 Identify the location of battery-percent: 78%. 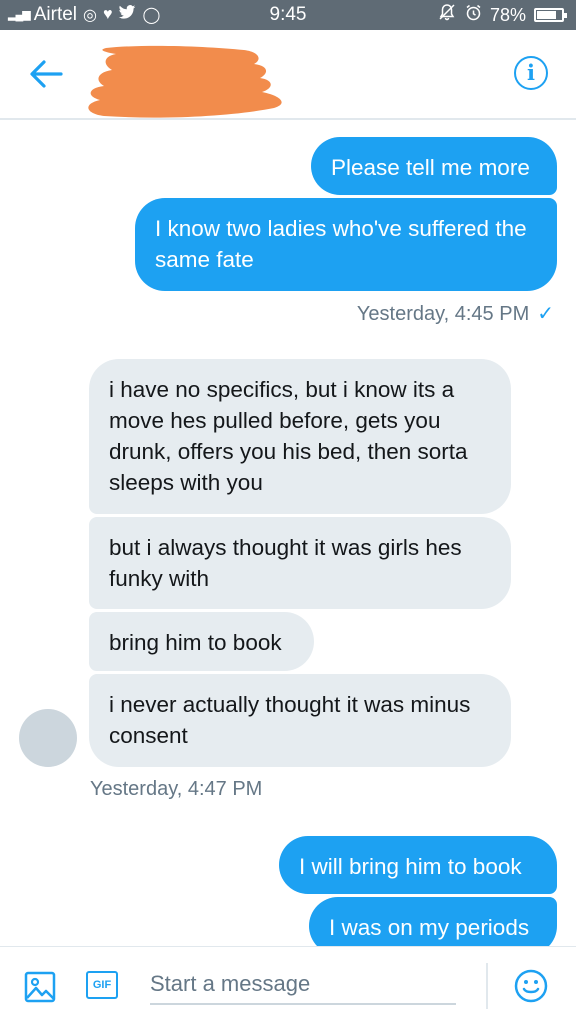
(507, 14).